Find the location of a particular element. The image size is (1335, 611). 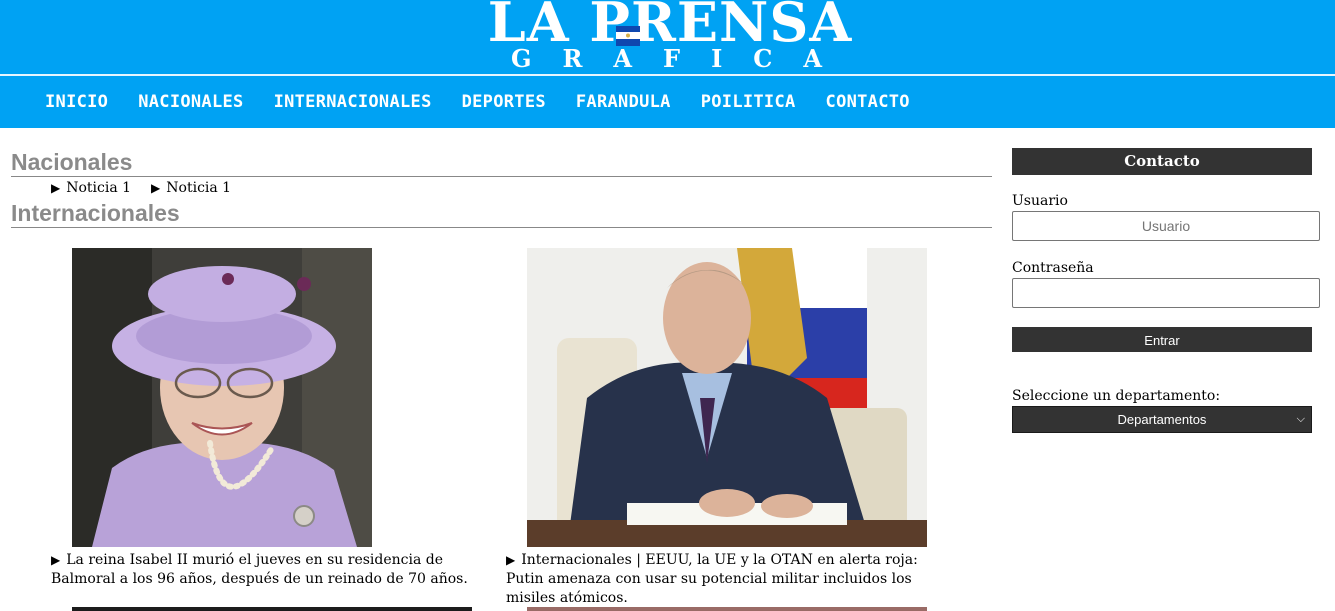

password-label: Contraseña is located at coordinates (1053, 268).